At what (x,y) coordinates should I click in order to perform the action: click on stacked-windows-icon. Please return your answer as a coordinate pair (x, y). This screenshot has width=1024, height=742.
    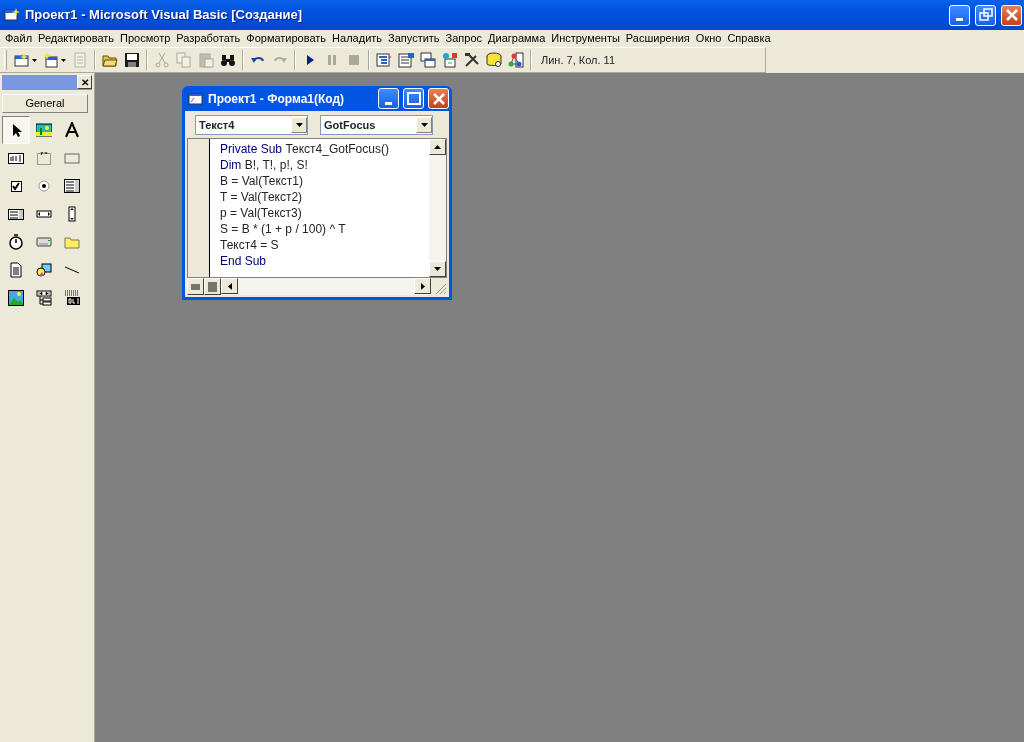
    Looking at the image, I should click on (428, 60).